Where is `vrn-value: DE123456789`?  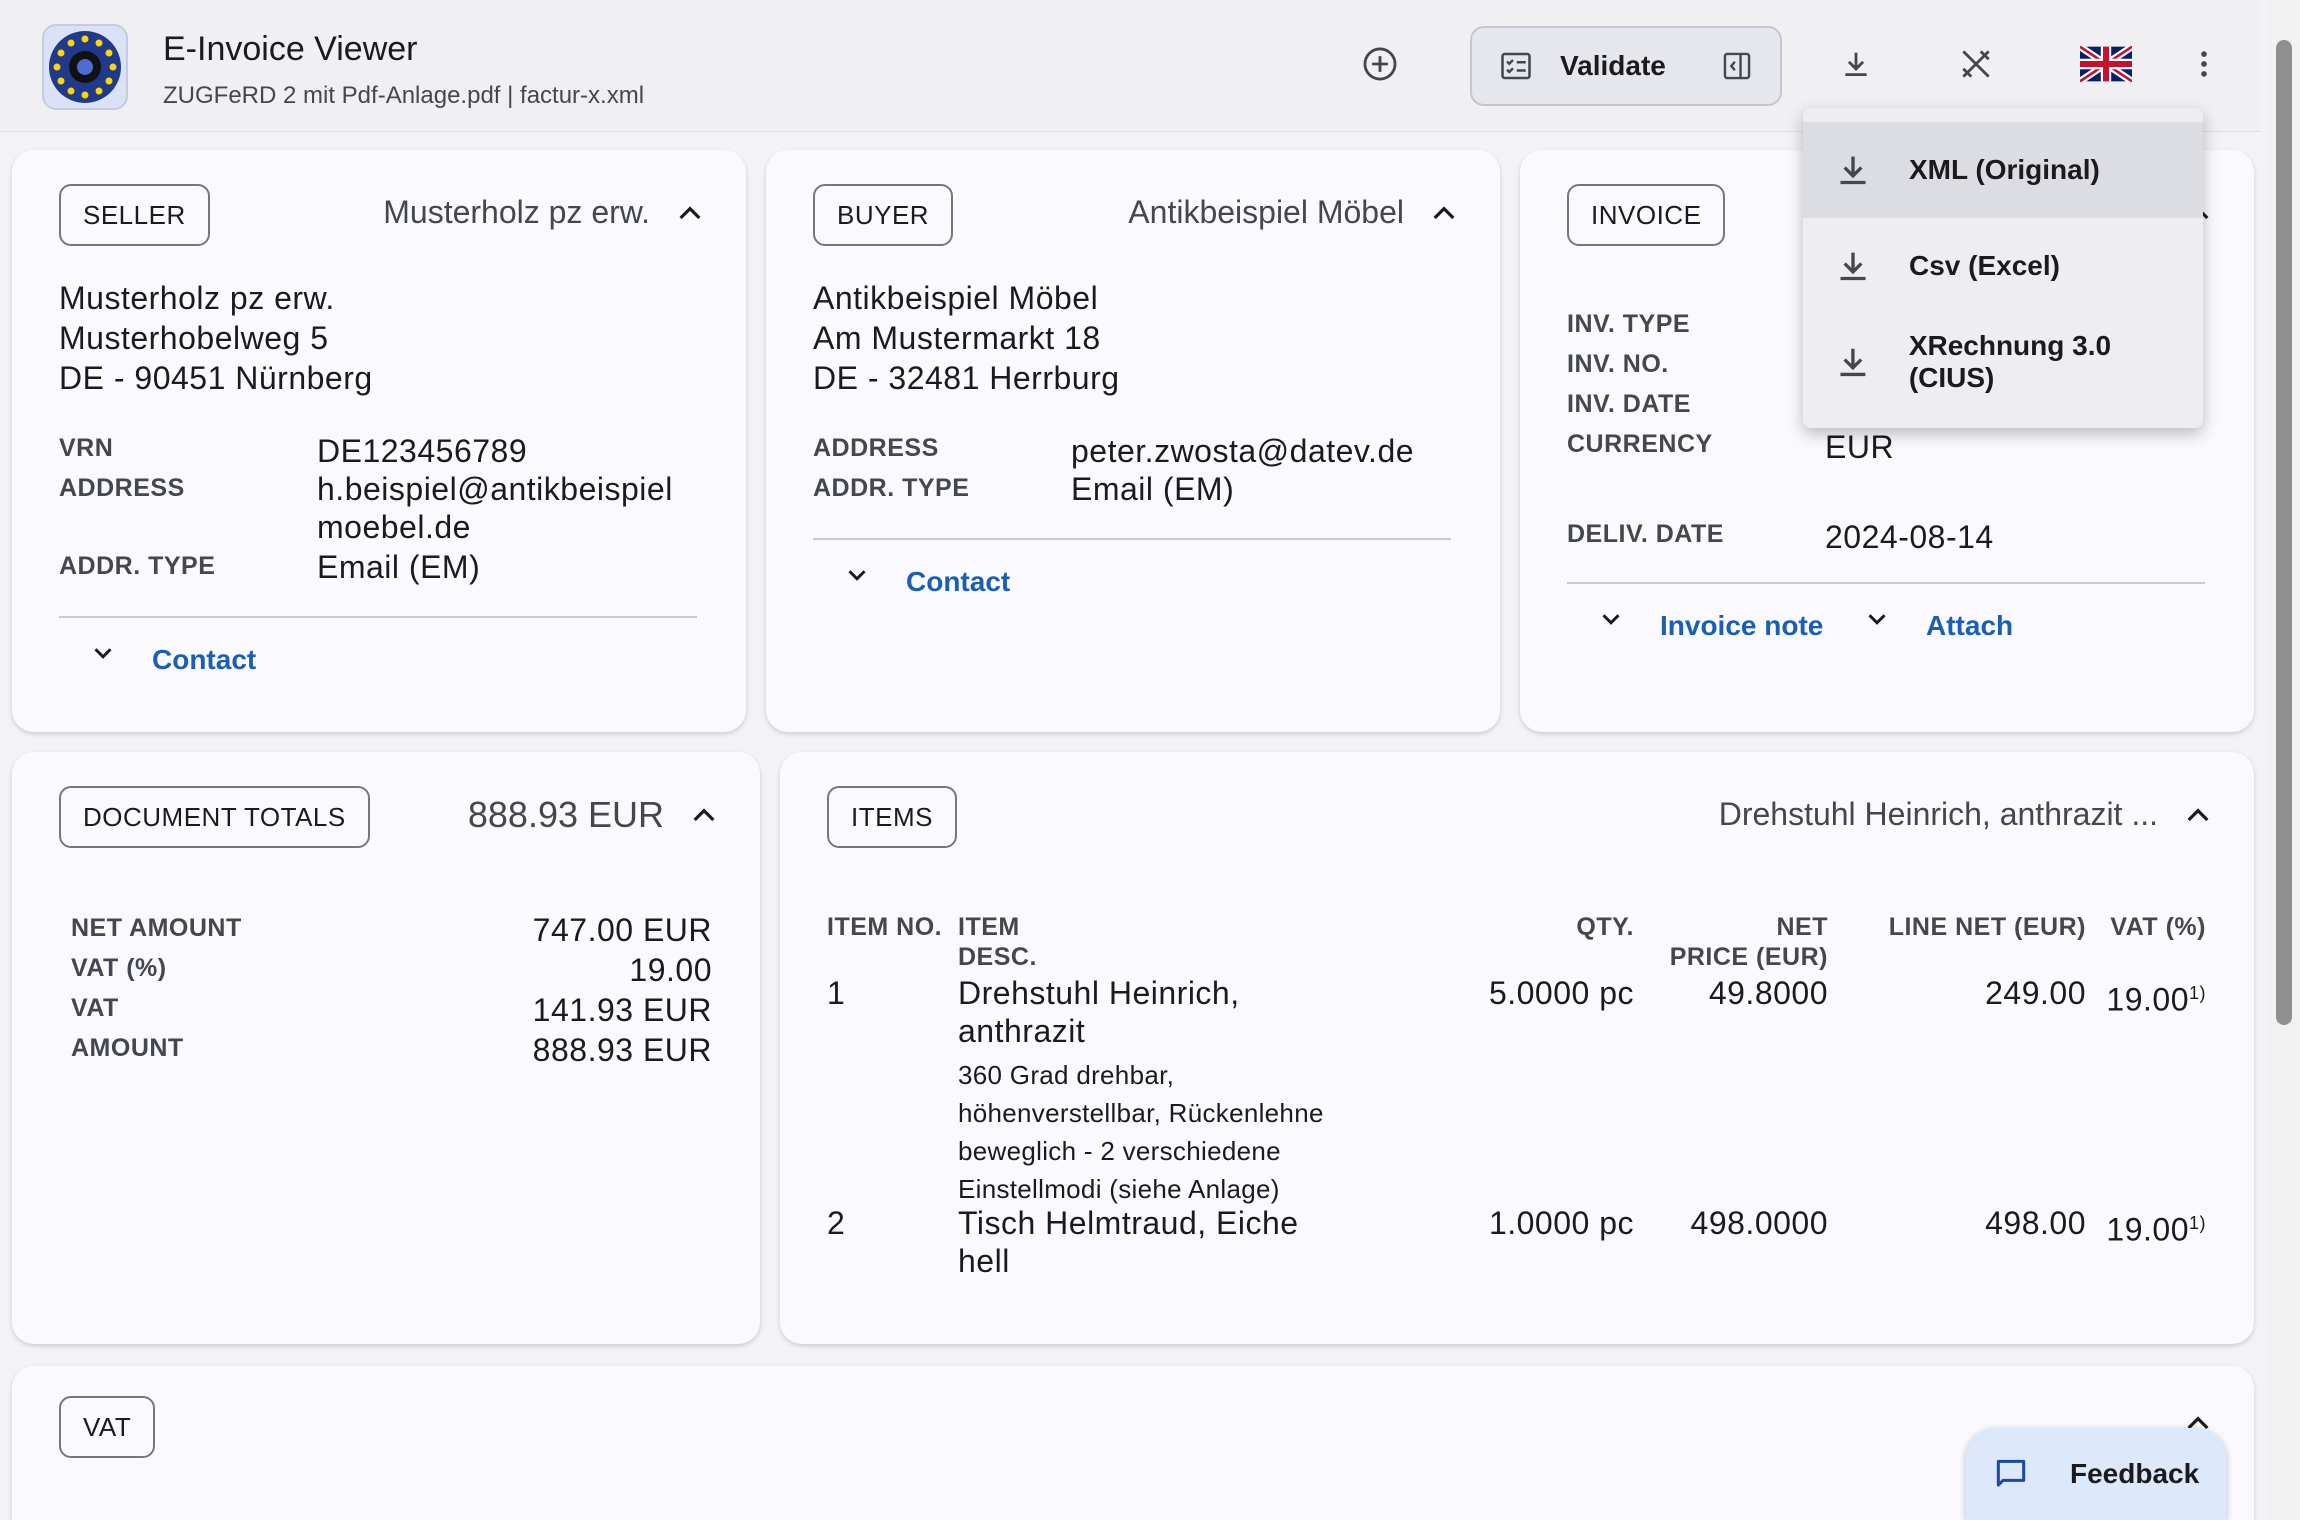
vrn-value: DE123456789 is located at coordinates (422, 451).